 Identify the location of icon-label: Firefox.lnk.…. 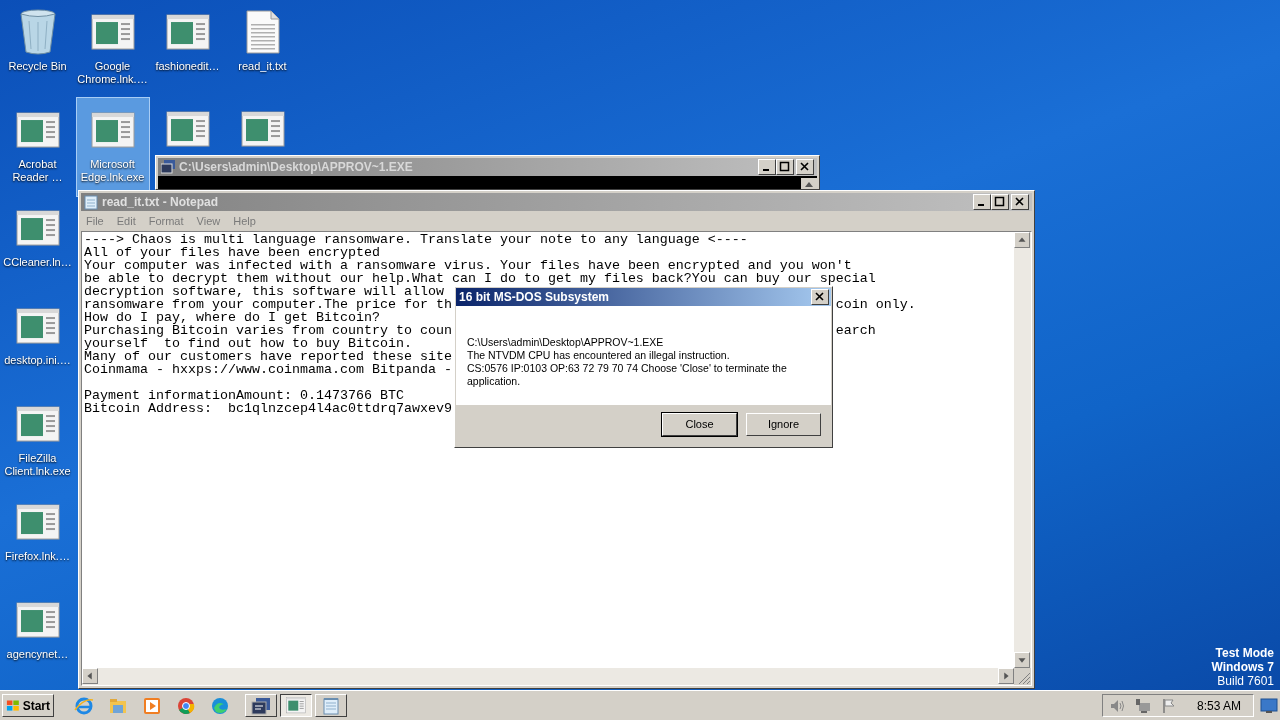
(37, 556).